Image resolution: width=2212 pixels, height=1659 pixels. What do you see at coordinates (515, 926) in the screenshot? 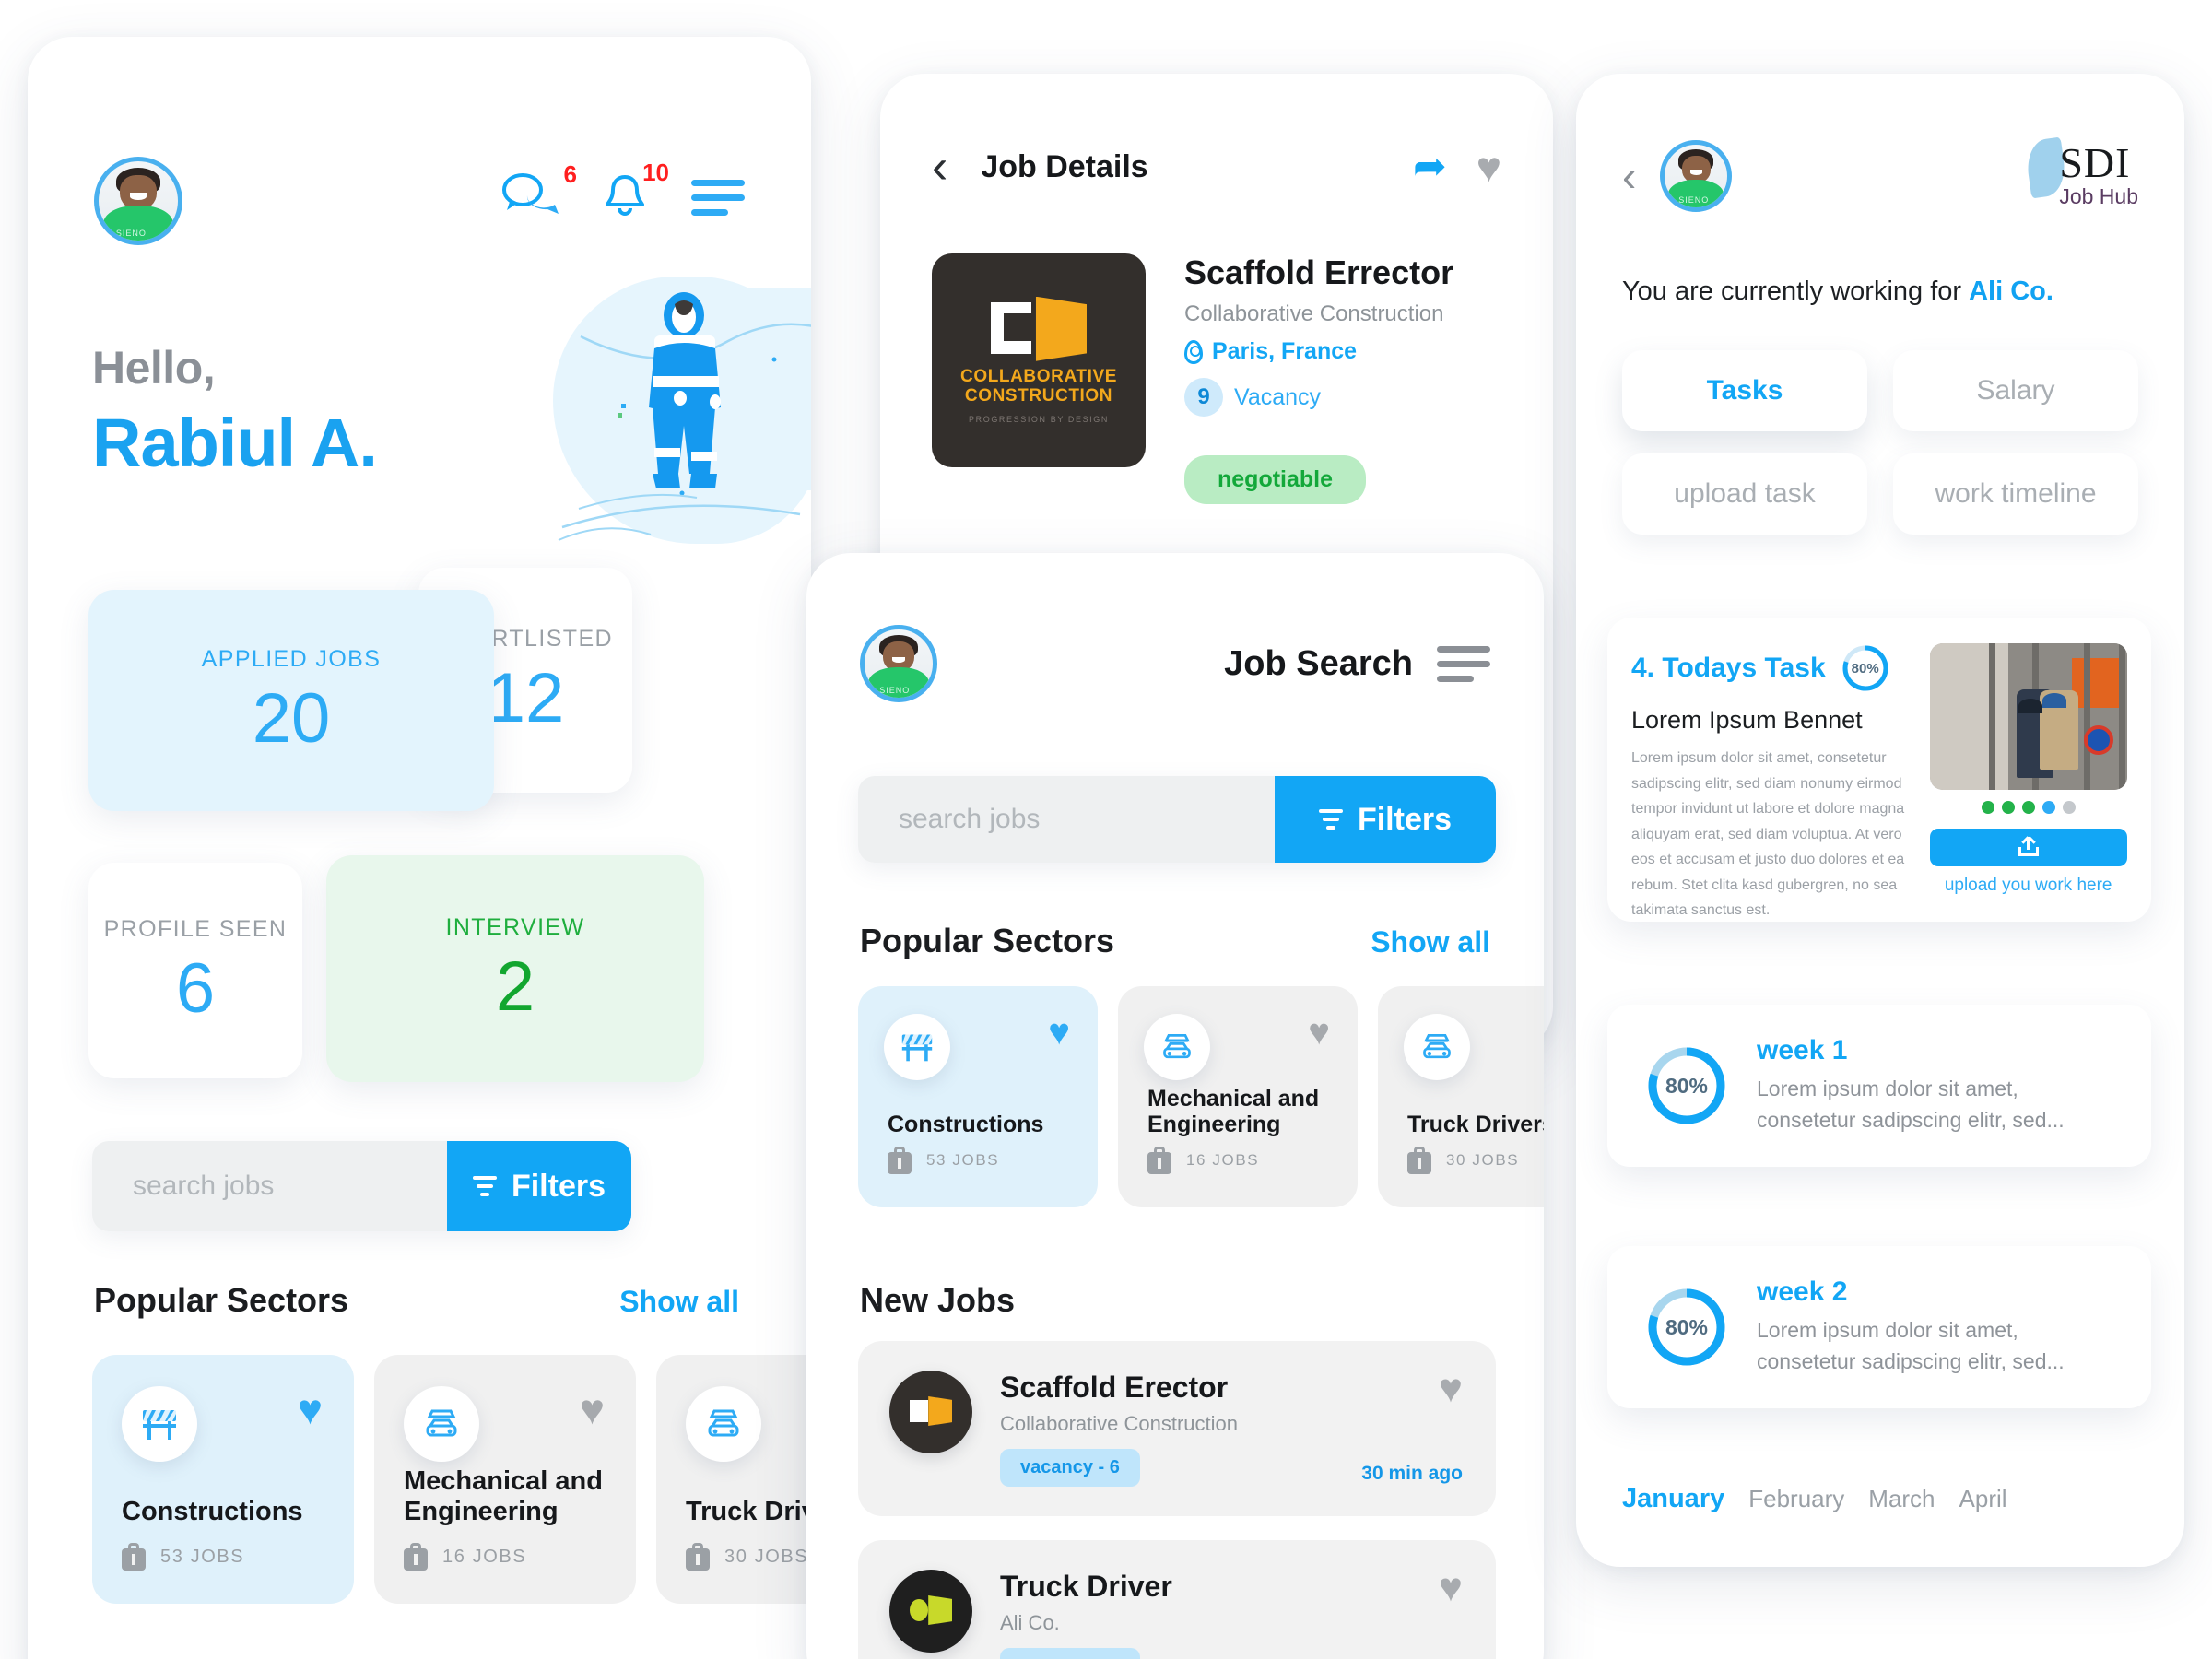
I see `stat-label: INTERVIEW` at bounding box center [515, 926].